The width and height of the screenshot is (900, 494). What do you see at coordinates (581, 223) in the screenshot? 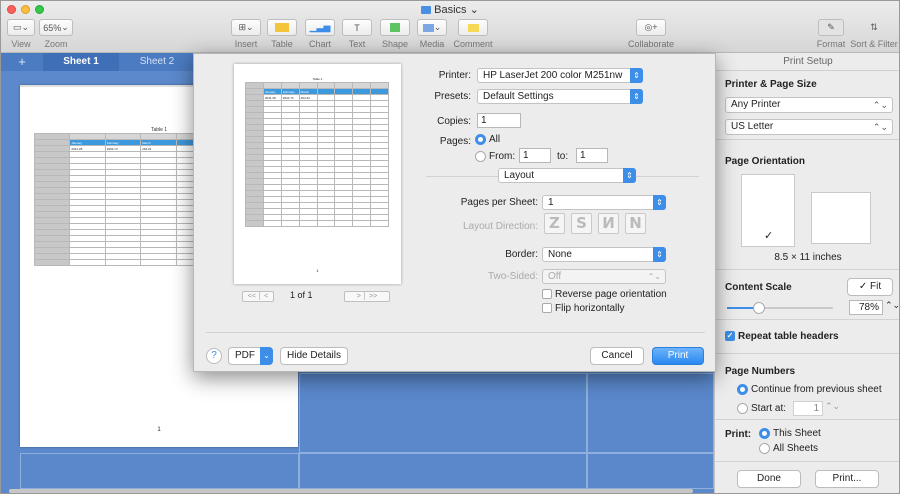
I see `layout-s-icon: S` at bounding box center [581, 223].